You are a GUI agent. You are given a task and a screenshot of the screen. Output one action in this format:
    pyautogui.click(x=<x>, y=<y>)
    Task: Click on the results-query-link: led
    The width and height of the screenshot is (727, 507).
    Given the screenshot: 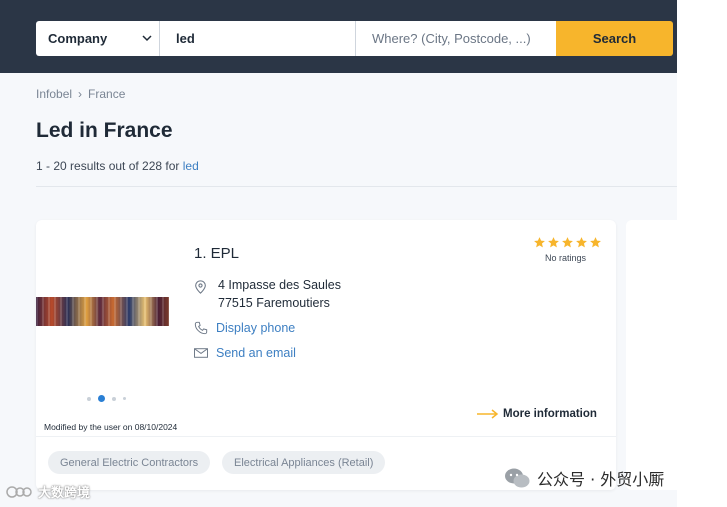 What is the action you would take?
    pyautogui.click(x=191, y=166)
    